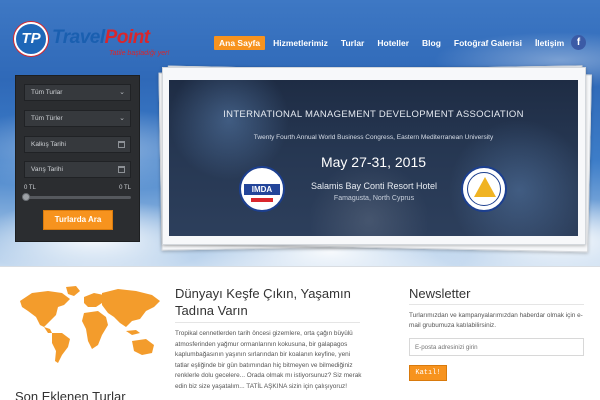  I want to click on travelpoint-logo: TP TravelPoint Tatile başladığı yer!, so click(94, 42).